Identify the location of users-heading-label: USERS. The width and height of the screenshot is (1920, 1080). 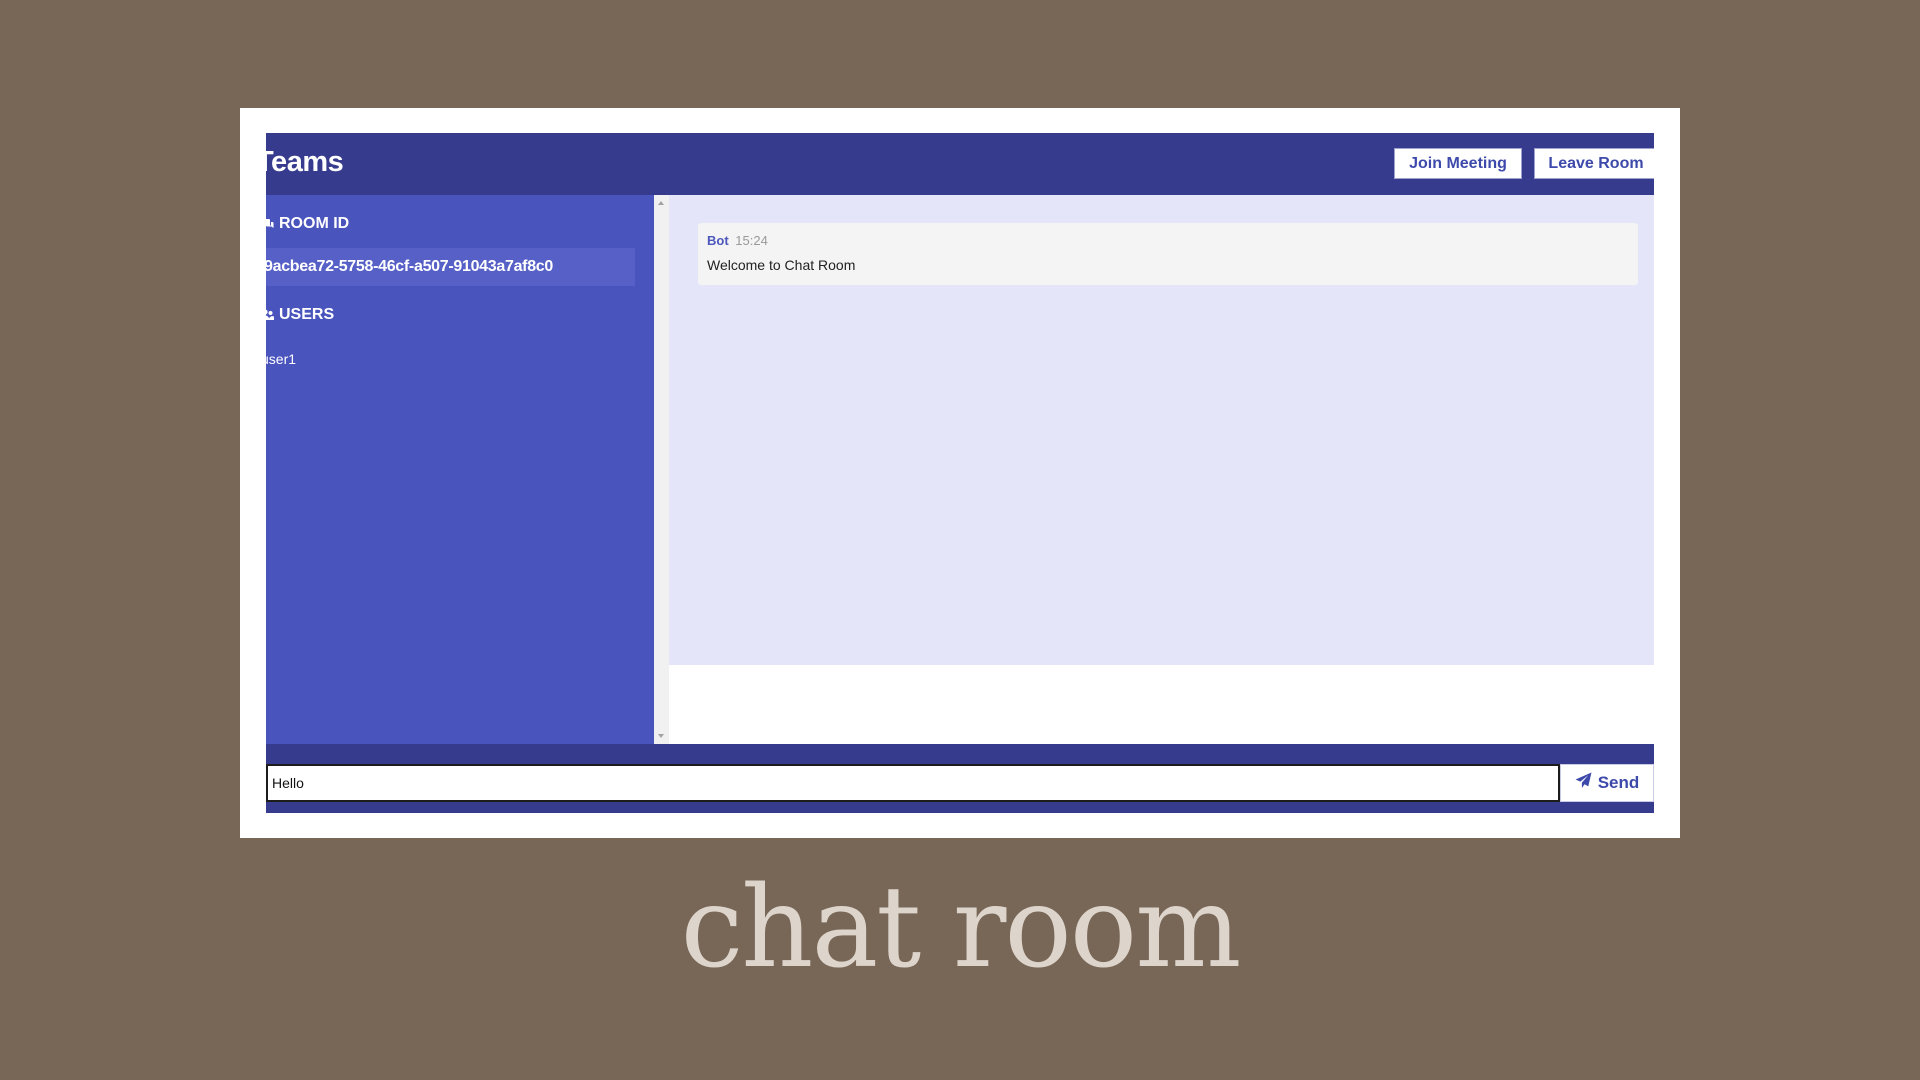
(307, 314).